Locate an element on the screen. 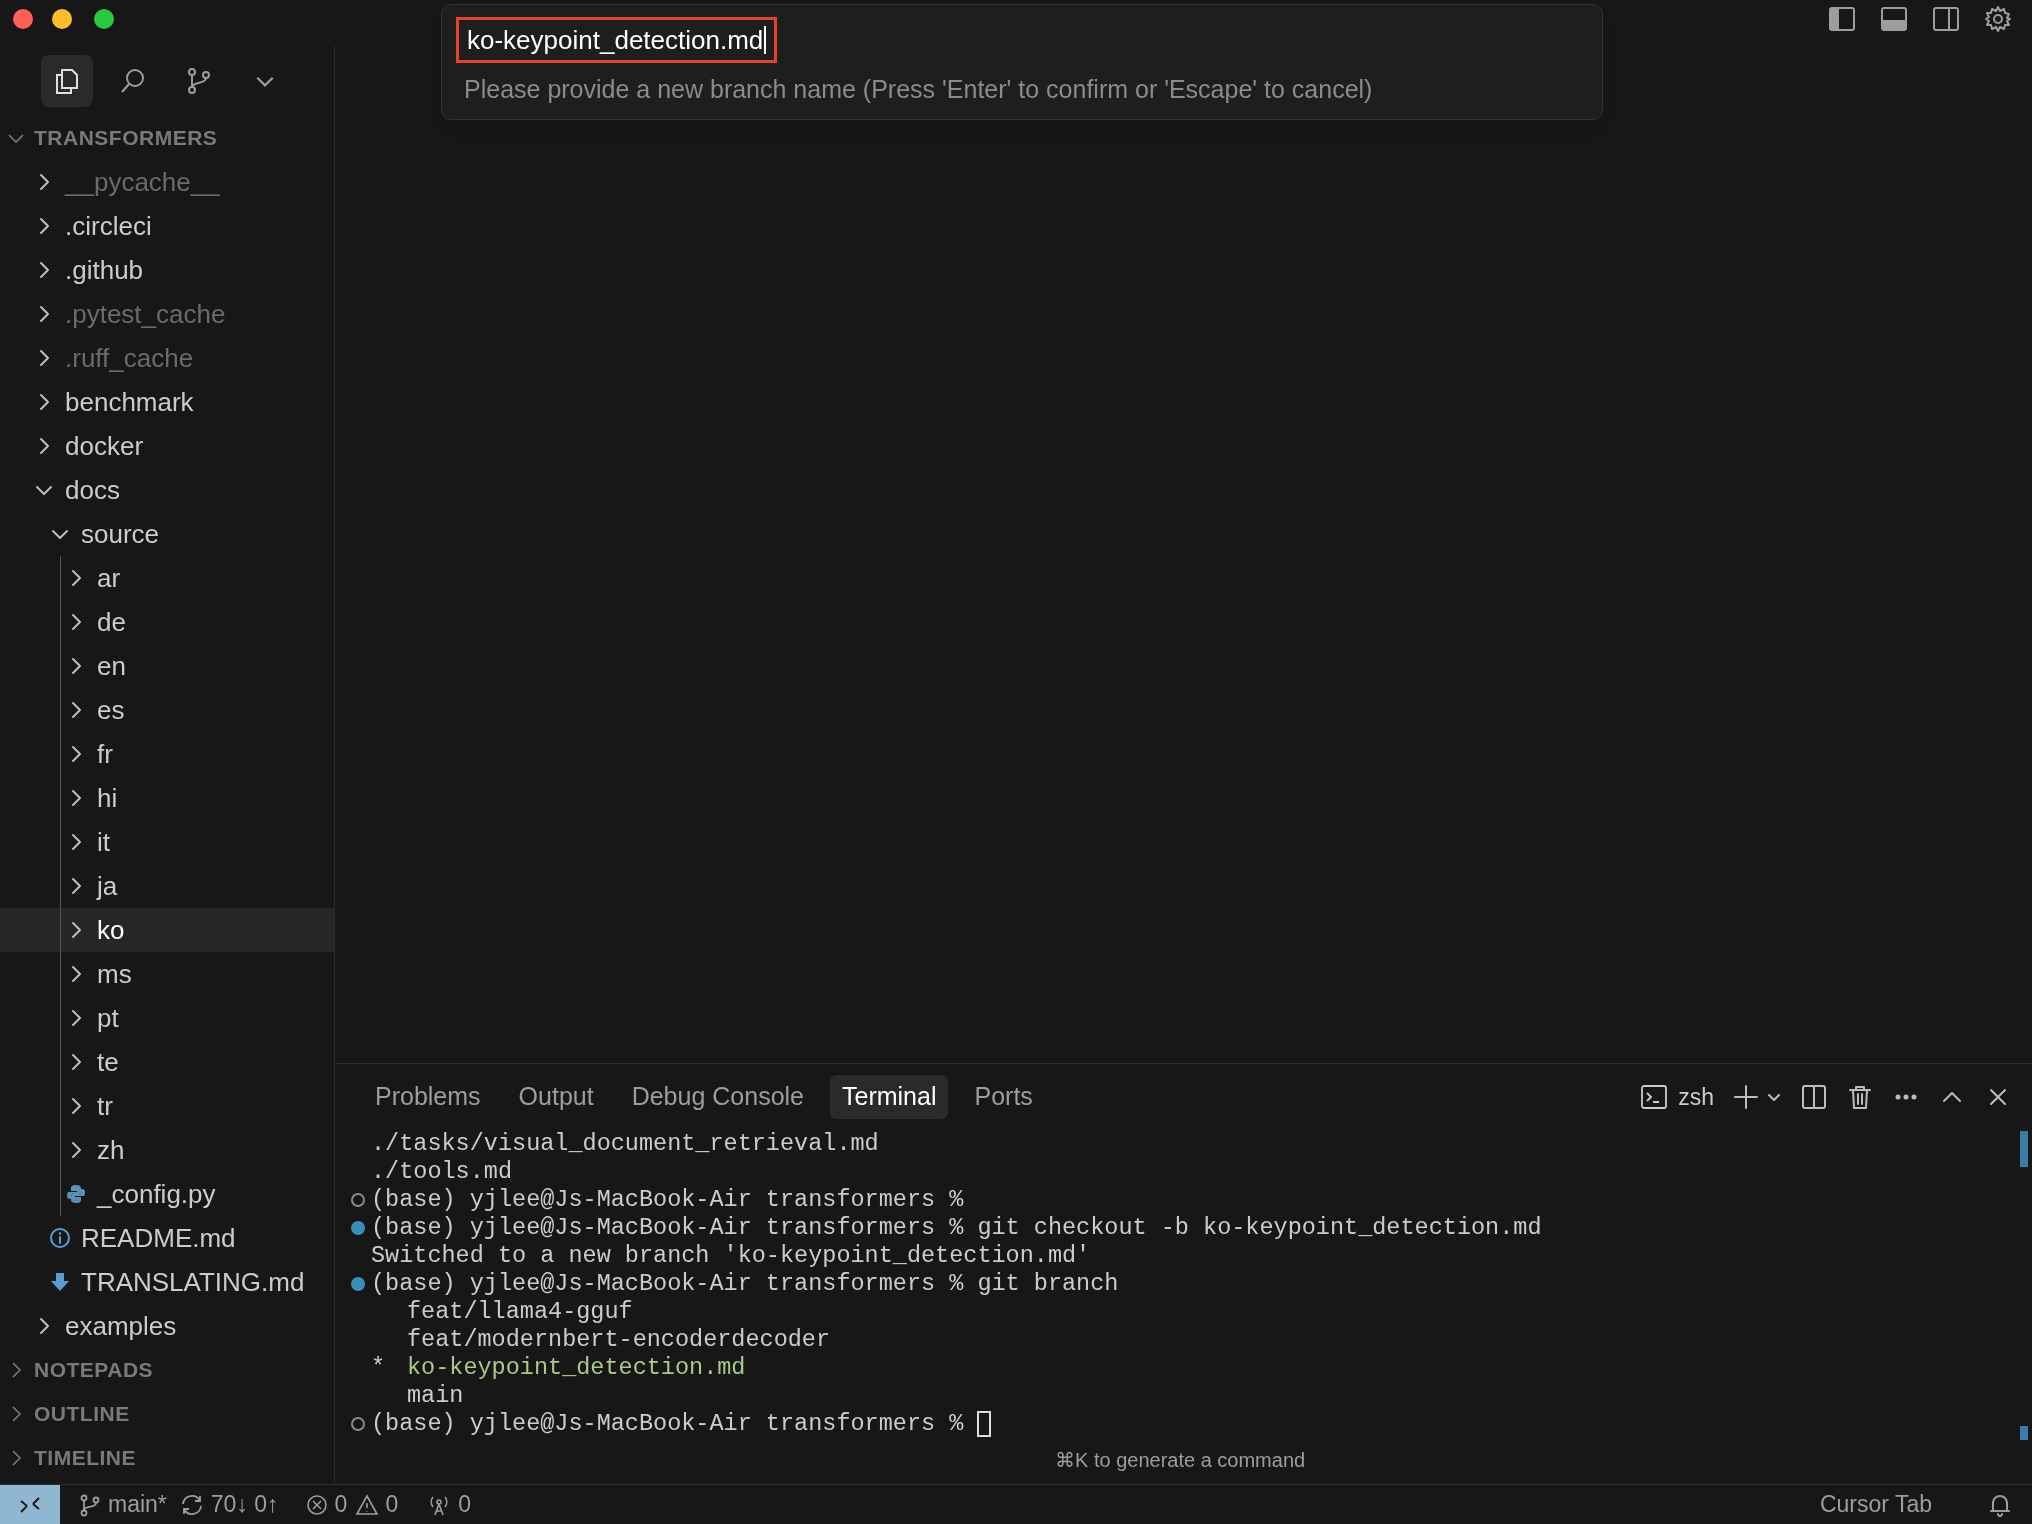  branch-marker: * is located at coordinates (379, 1368).